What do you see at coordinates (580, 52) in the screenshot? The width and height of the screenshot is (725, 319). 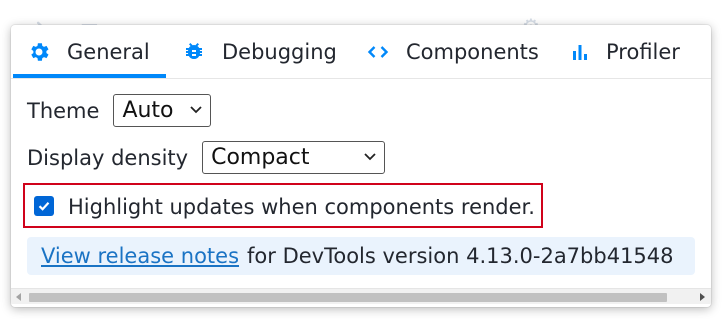 I see `bar-chart-icon` at bounding box center [580, 52].